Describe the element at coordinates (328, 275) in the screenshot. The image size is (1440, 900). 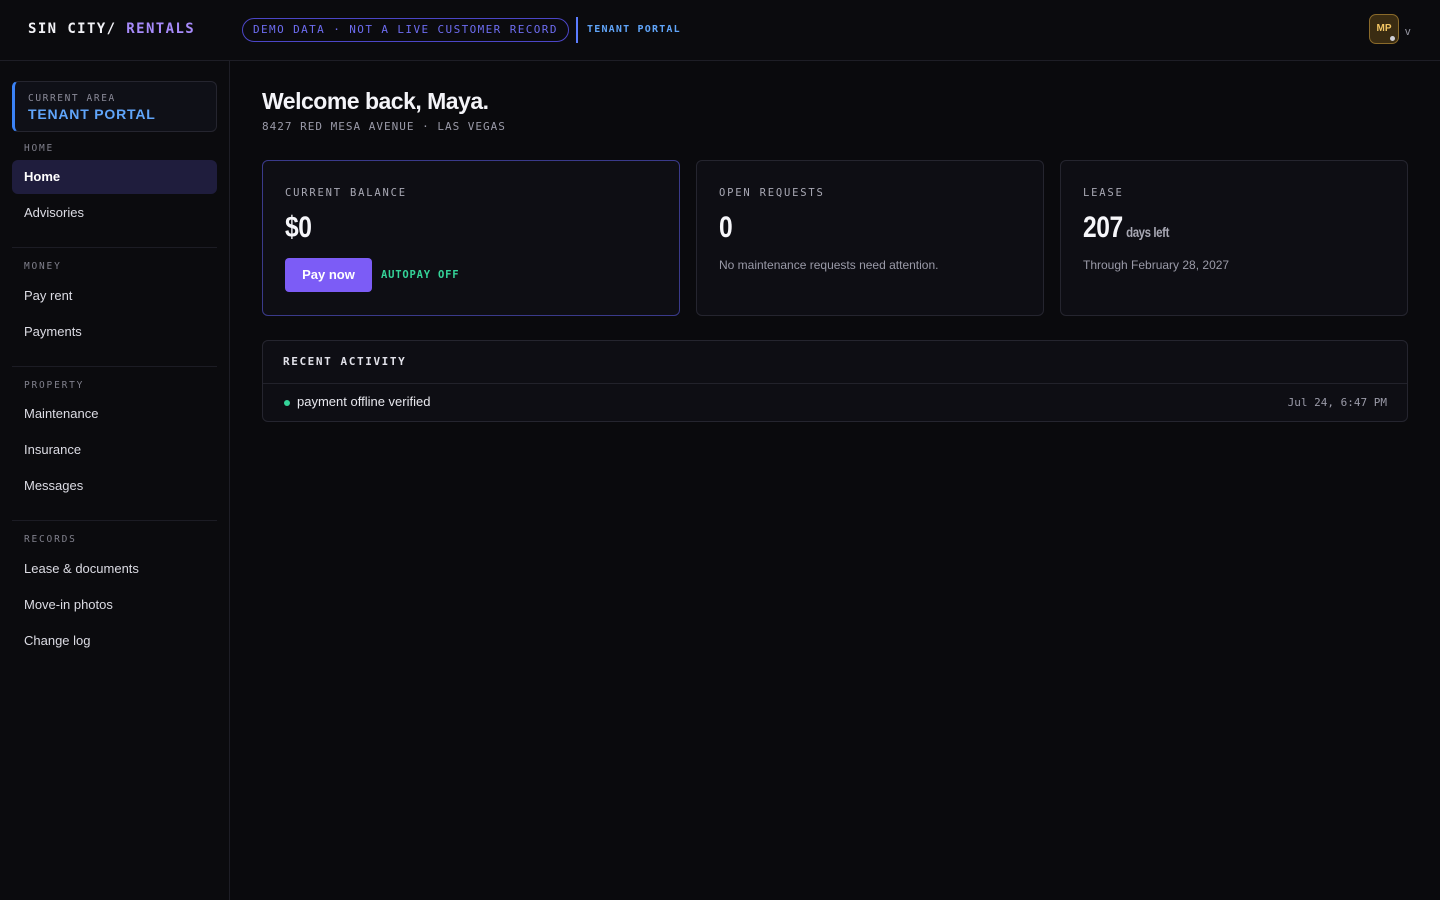
I see `pay-now-button: Pay now` at that location.